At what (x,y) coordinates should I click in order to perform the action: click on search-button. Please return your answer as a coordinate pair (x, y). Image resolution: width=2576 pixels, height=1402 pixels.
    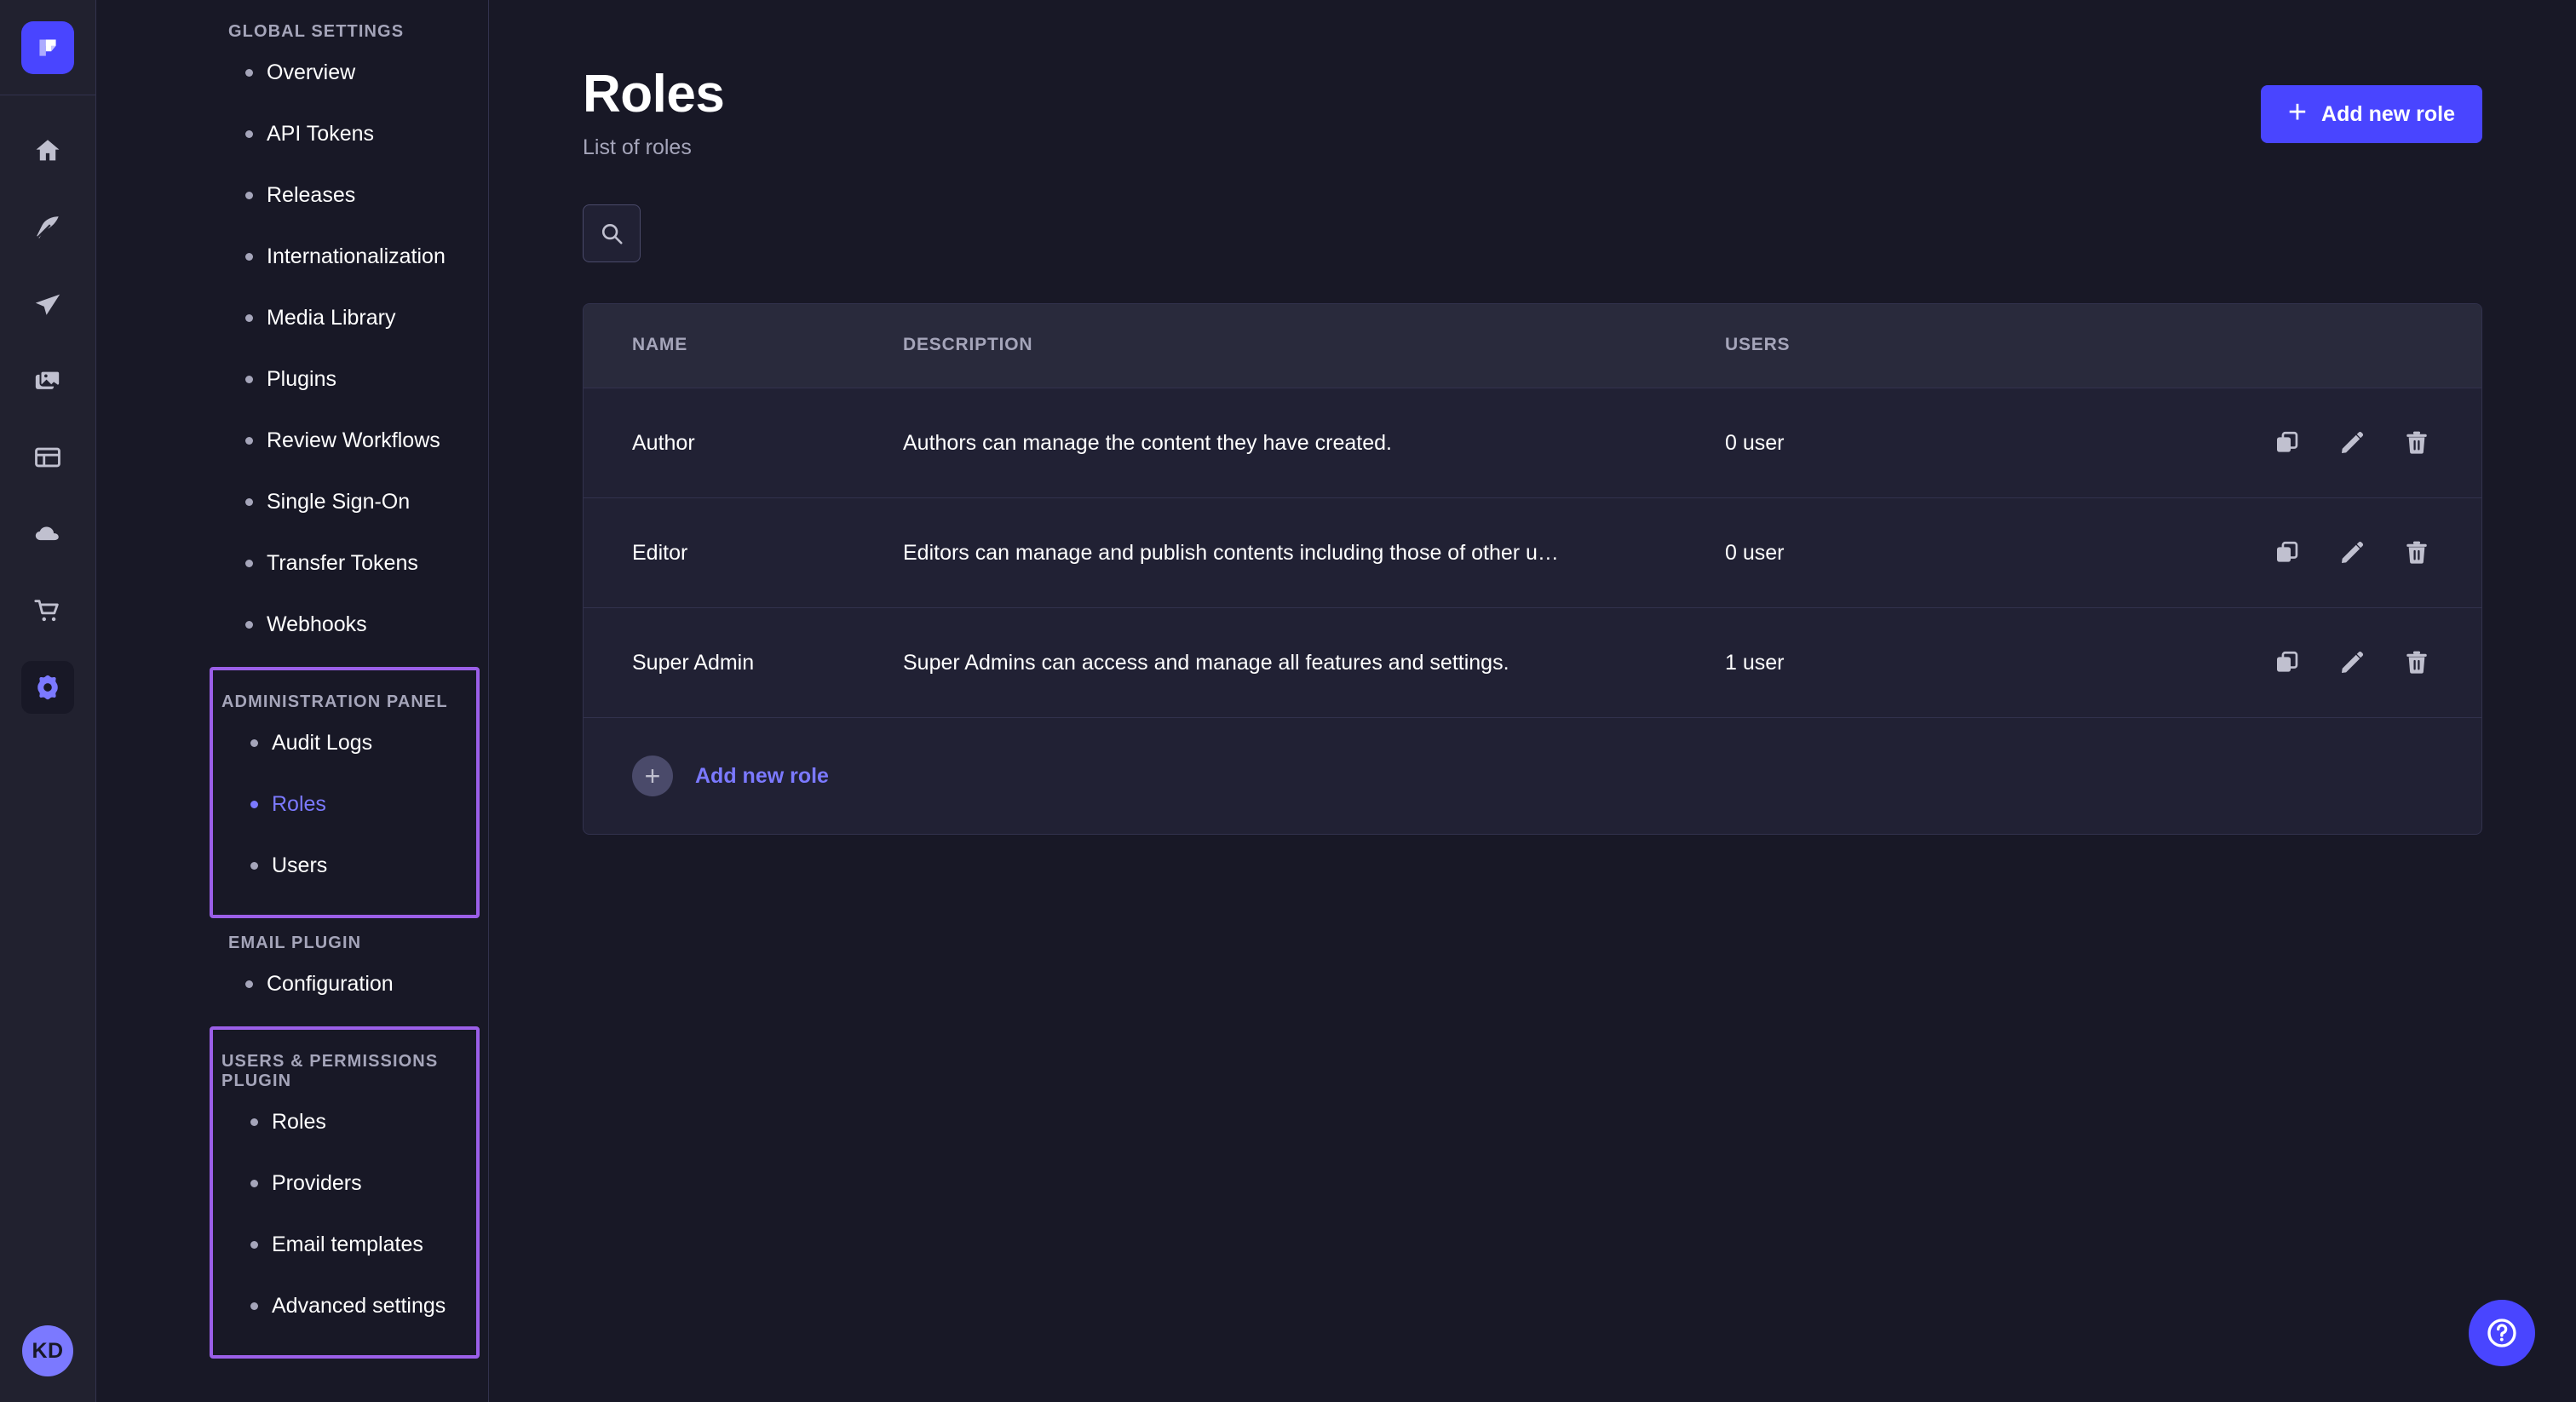
    Looking at the image, I should click on (612, 233).